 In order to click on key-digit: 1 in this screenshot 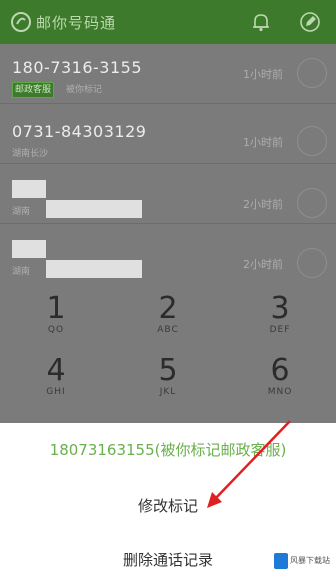, I will do `click(56, 308)`.